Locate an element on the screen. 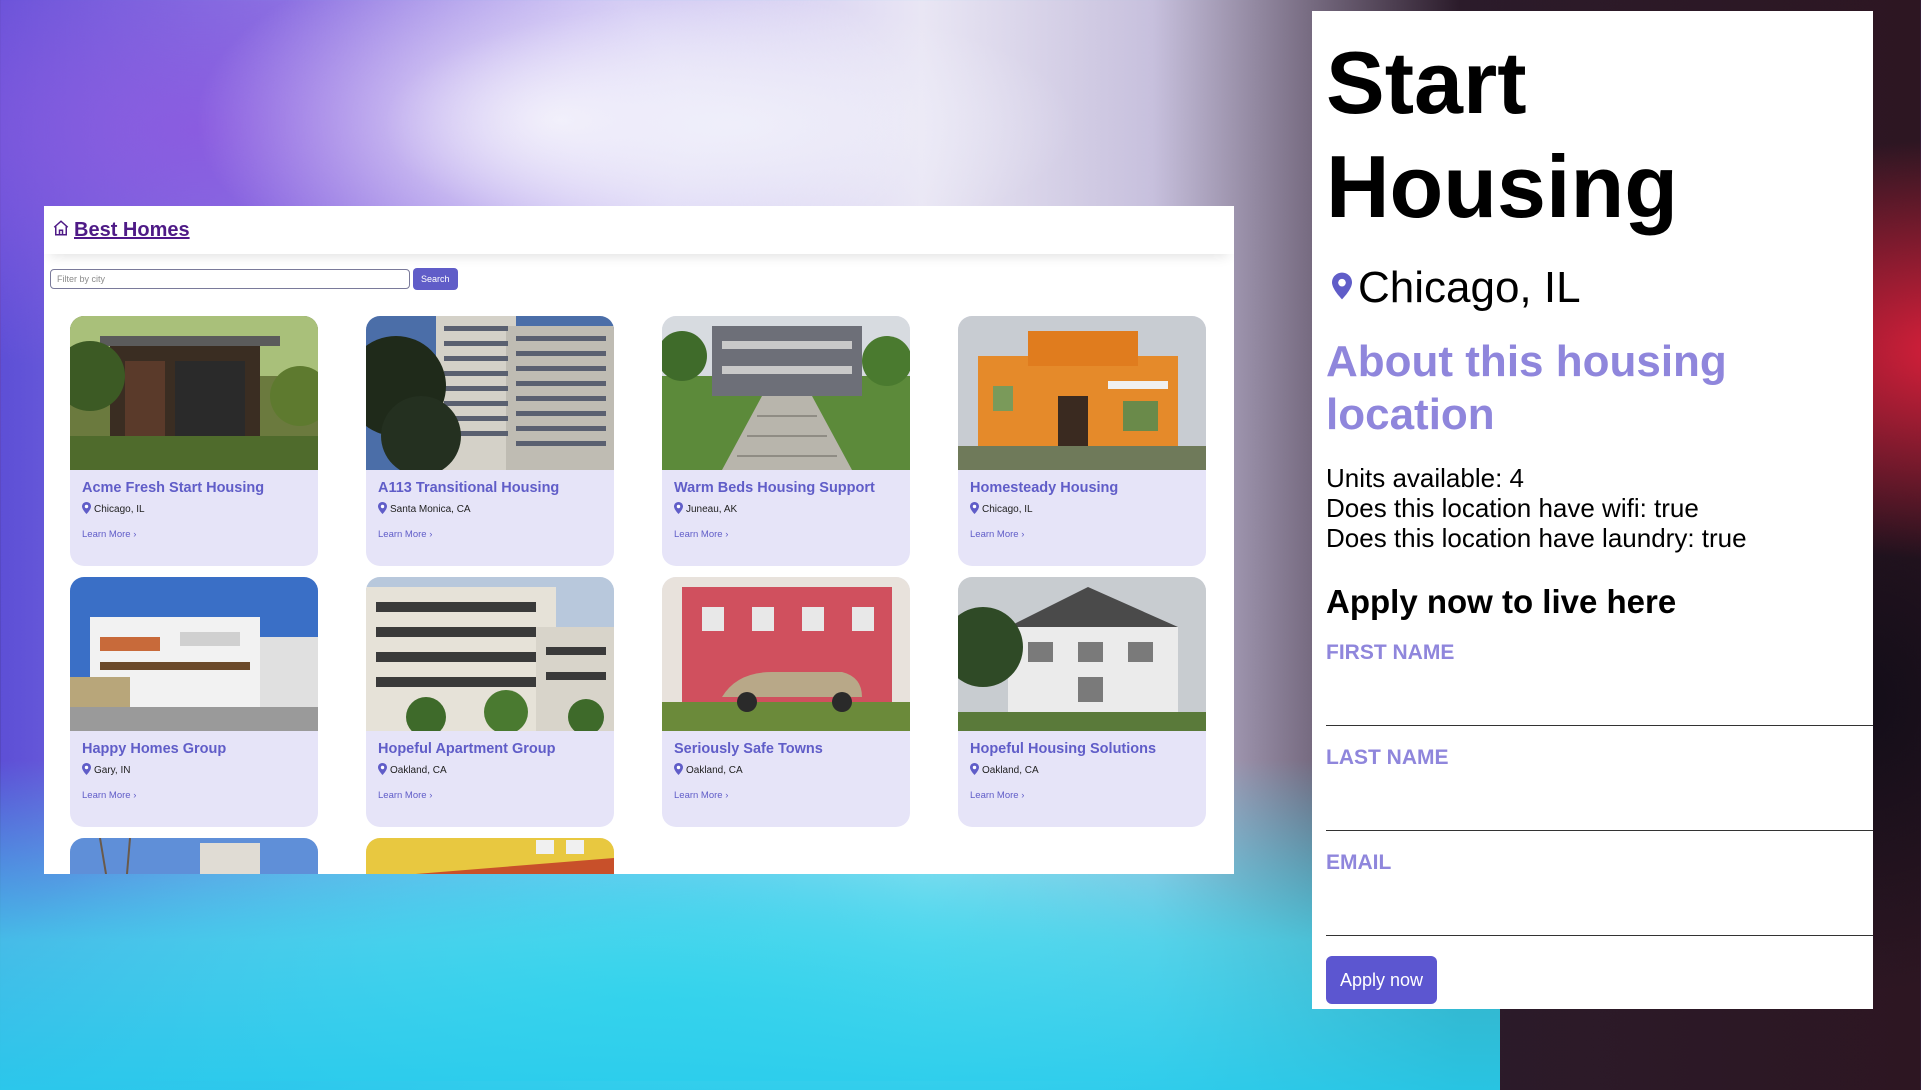 The height and width of the screenshot is (1090, 1921). last-name-field is located at coordinates (1599, 804).